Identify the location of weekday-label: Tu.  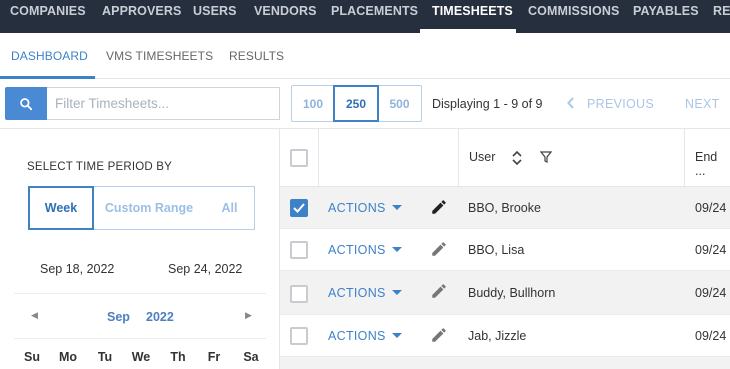
(105, 357).